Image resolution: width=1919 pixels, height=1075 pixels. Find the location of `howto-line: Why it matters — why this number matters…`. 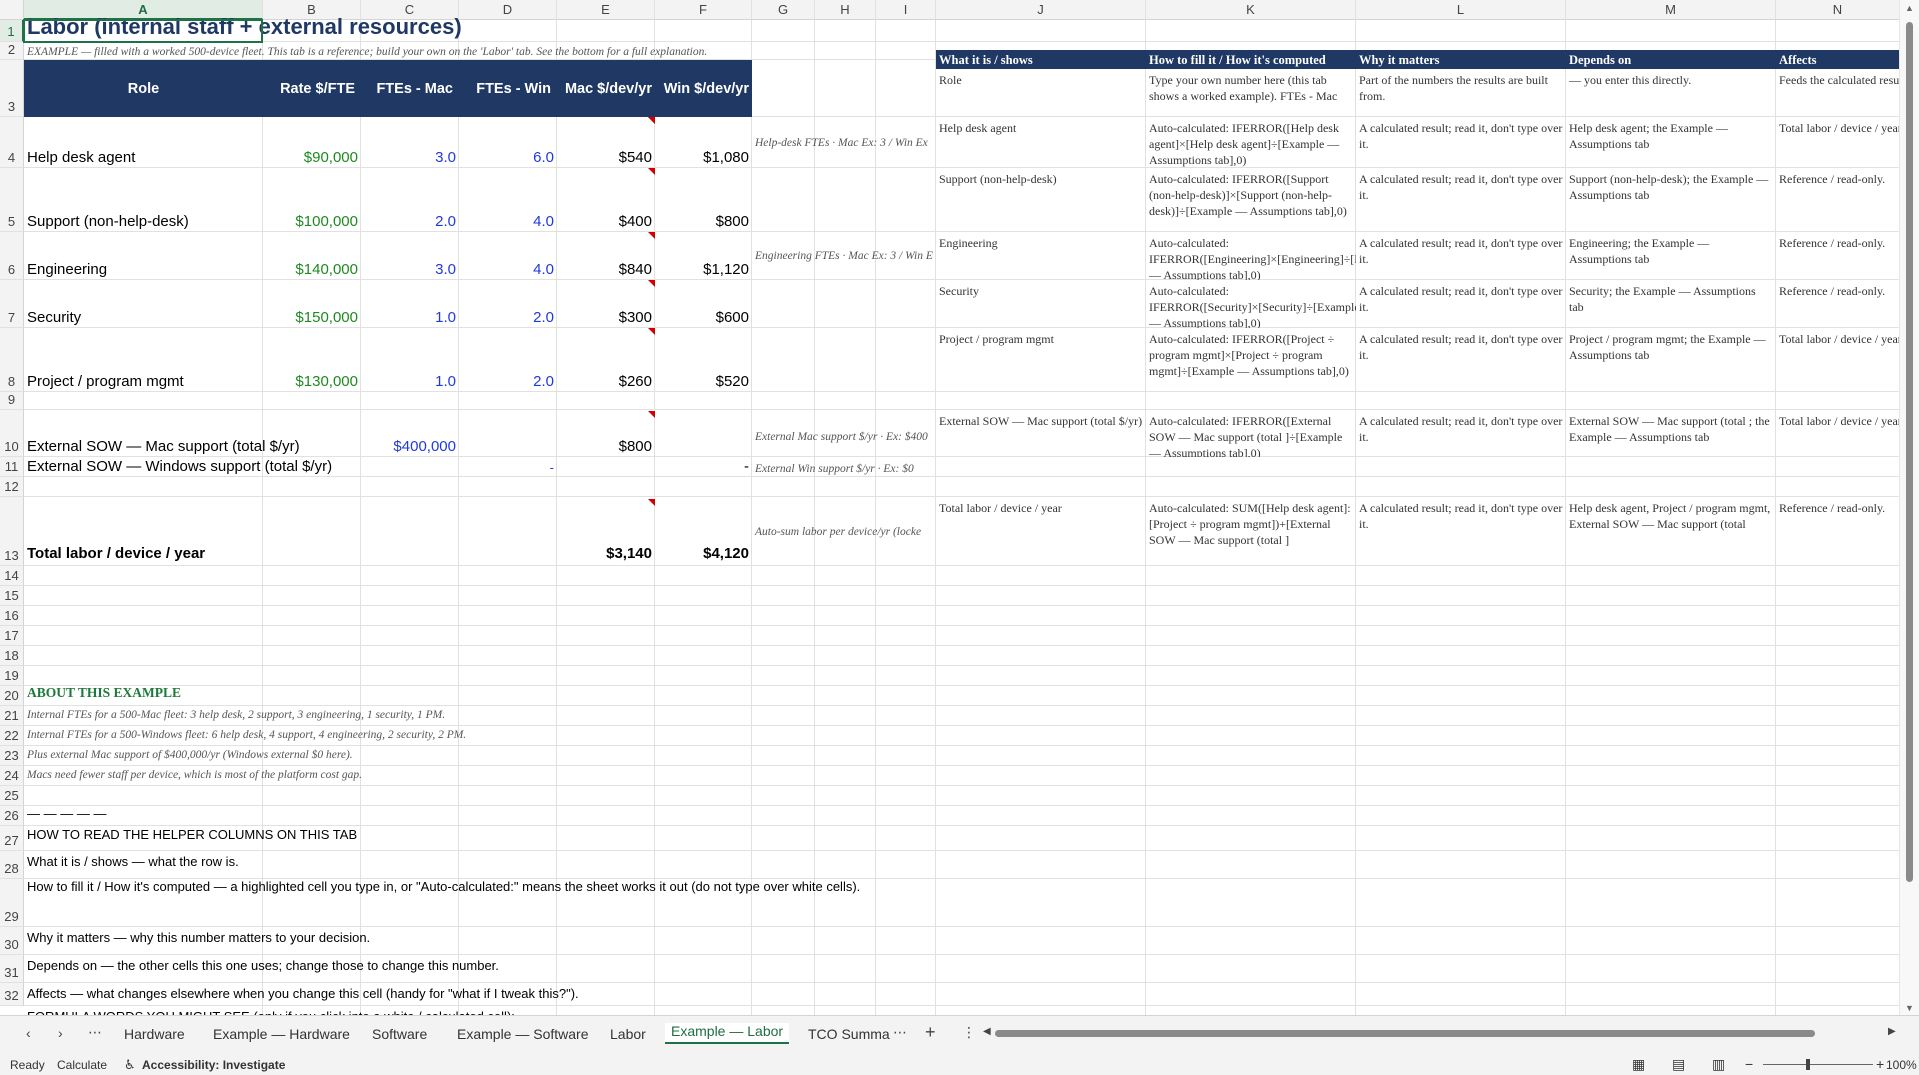

howto-line: Why it matters — why this number matters… is located at coordinates (198, 937).